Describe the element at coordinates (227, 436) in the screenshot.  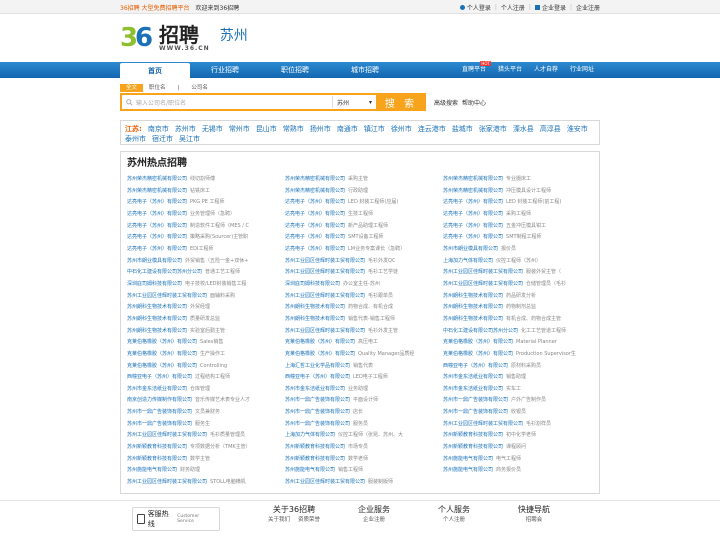
I see `job-title-link: 毛衫质量管理员` at that location.